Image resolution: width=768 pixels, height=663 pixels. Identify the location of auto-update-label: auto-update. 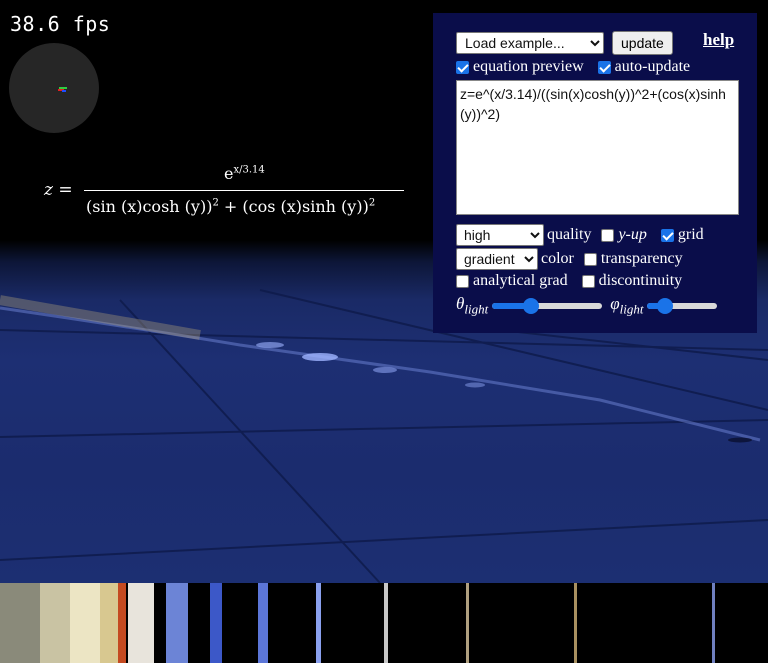
(652, 66).